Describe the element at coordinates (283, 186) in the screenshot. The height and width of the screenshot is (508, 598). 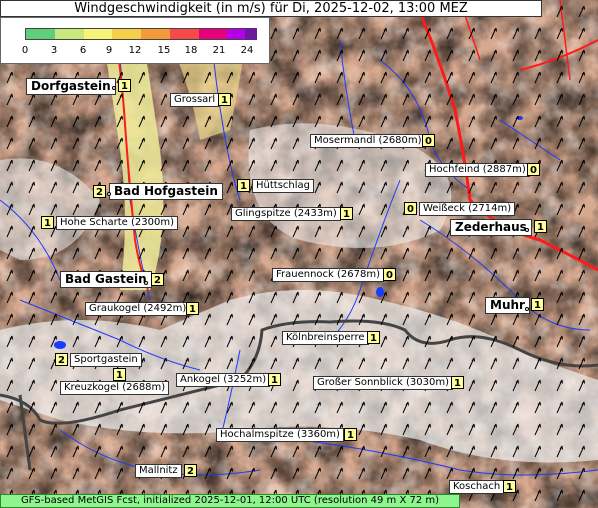
I see `place-label-huettschlag: Hüttschlag` at that location.